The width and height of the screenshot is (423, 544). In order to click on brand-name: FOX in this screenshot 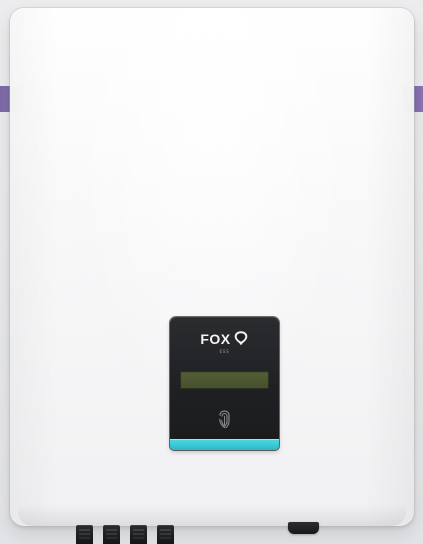, I will do `click(215, 339)`.